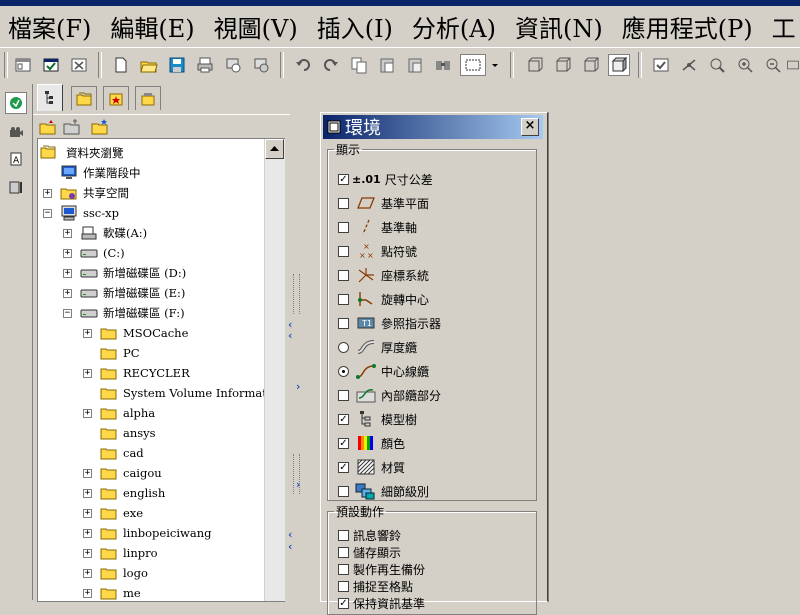 The width and height of the screenshot is (800, 615). What do you see at coordinates (274, 149) in the screenshot?
I see `scroll-up-arrow-icon` at bounding box center [274, 149].